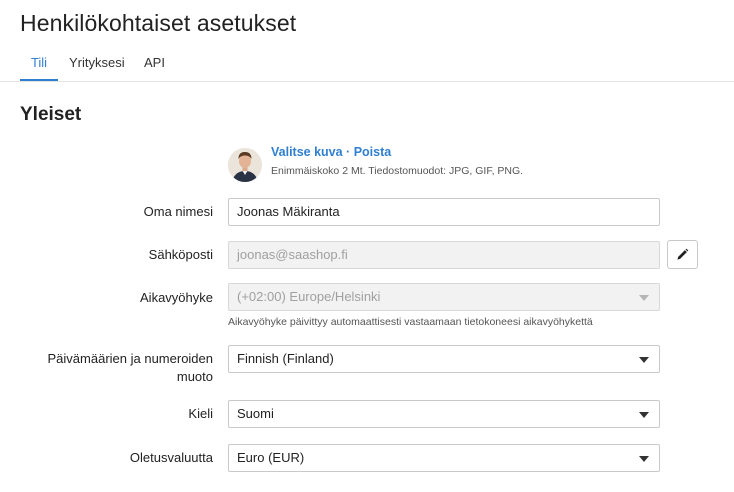  Describe the element at coordinates (271, 457) in the screenshot. I see `currency-select-value: Euro (EUR)` at that location.